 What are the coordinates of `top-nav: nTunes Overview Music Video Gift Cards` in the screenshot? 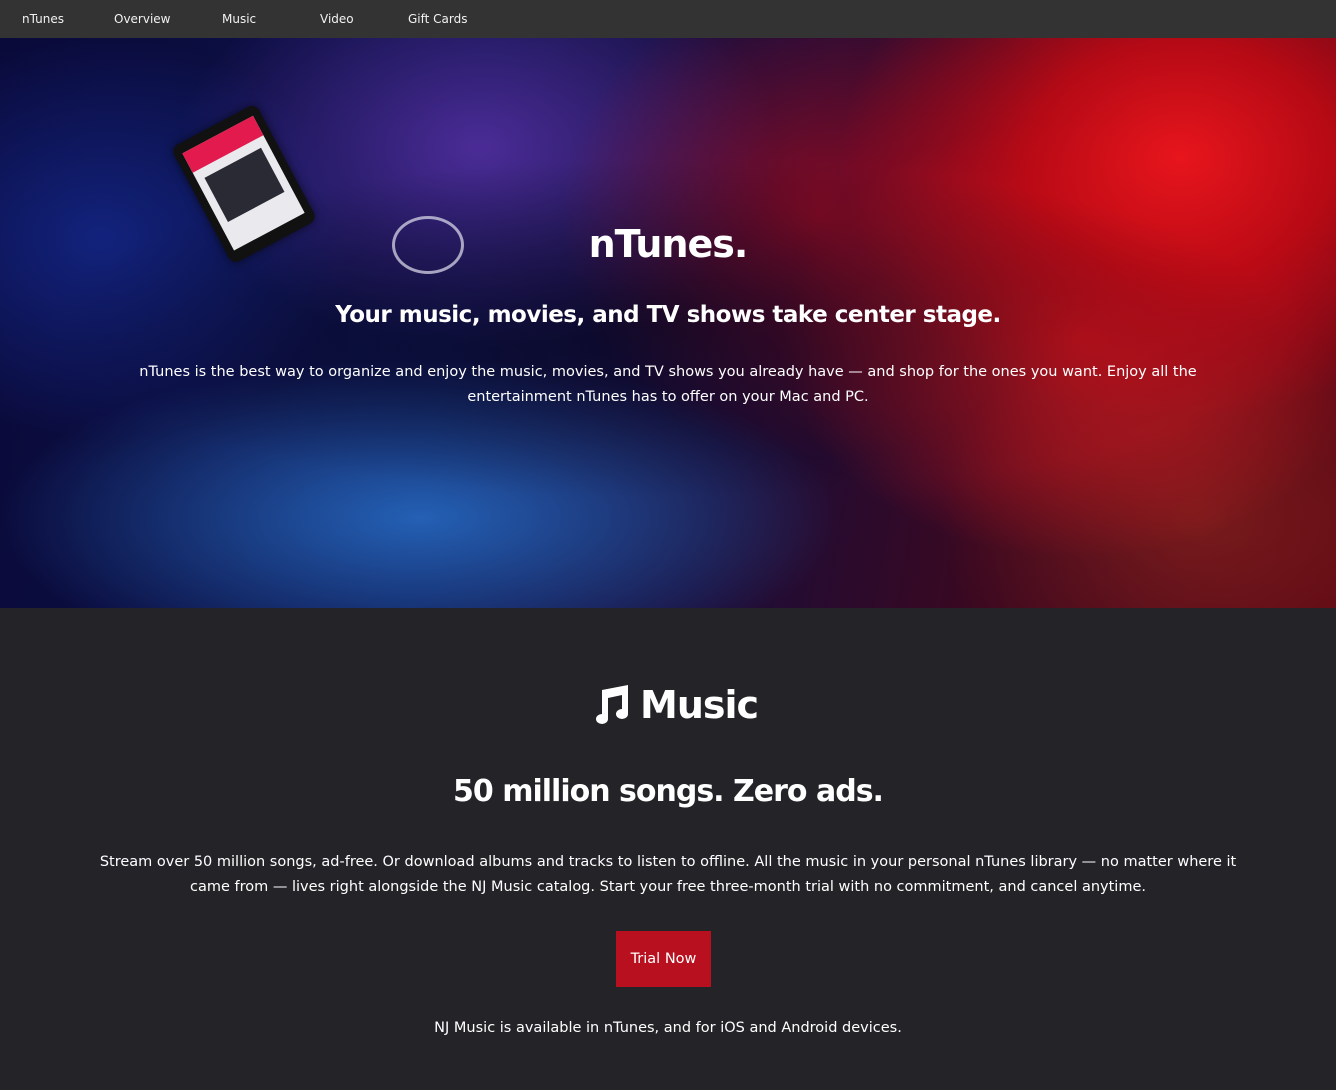 It's located at (668, 19).